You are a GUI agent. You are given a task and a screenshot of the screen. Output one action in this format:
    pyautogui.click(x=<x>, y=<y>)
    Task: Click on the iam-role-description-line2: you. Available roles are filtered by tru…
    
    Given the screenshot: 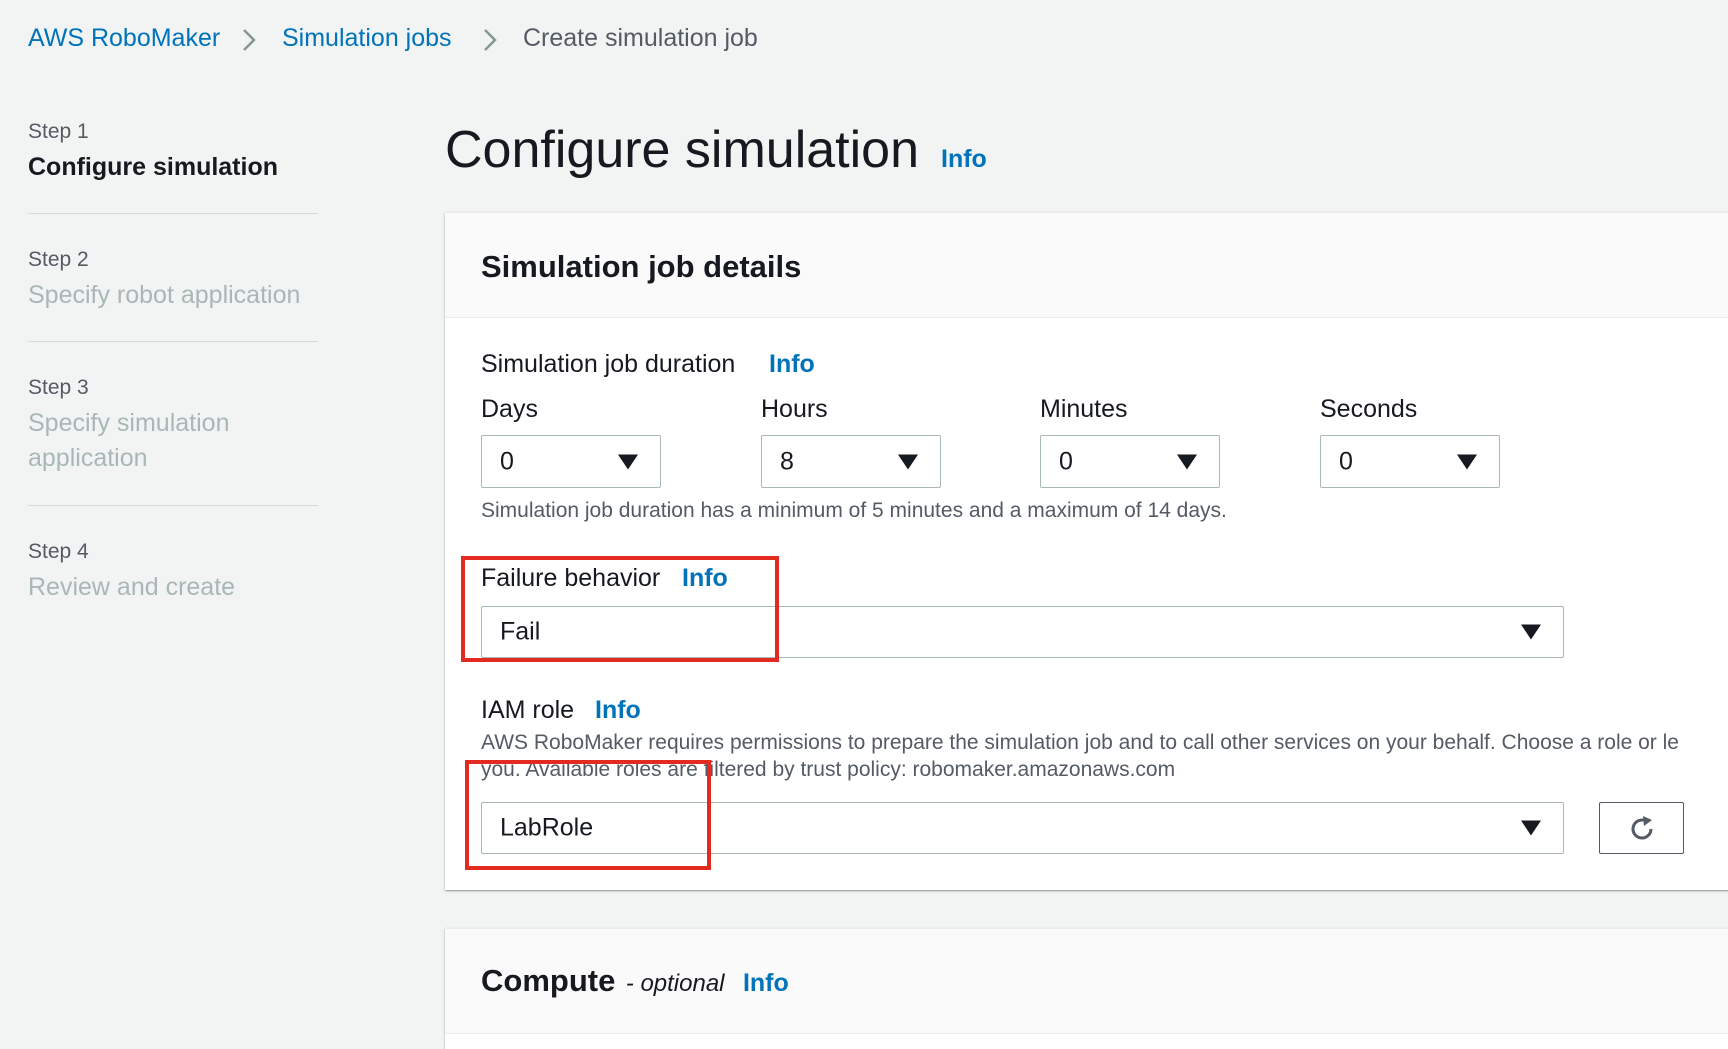 What is the action you would take?
    pyautogui.click(x=828, y=769)
    